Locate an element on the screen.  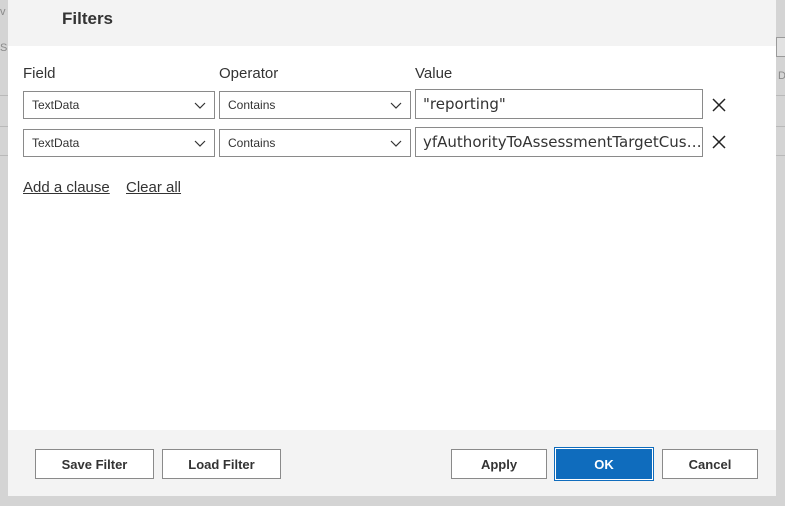
clear-all-link: Clear all is located at coordinates (153, 187).